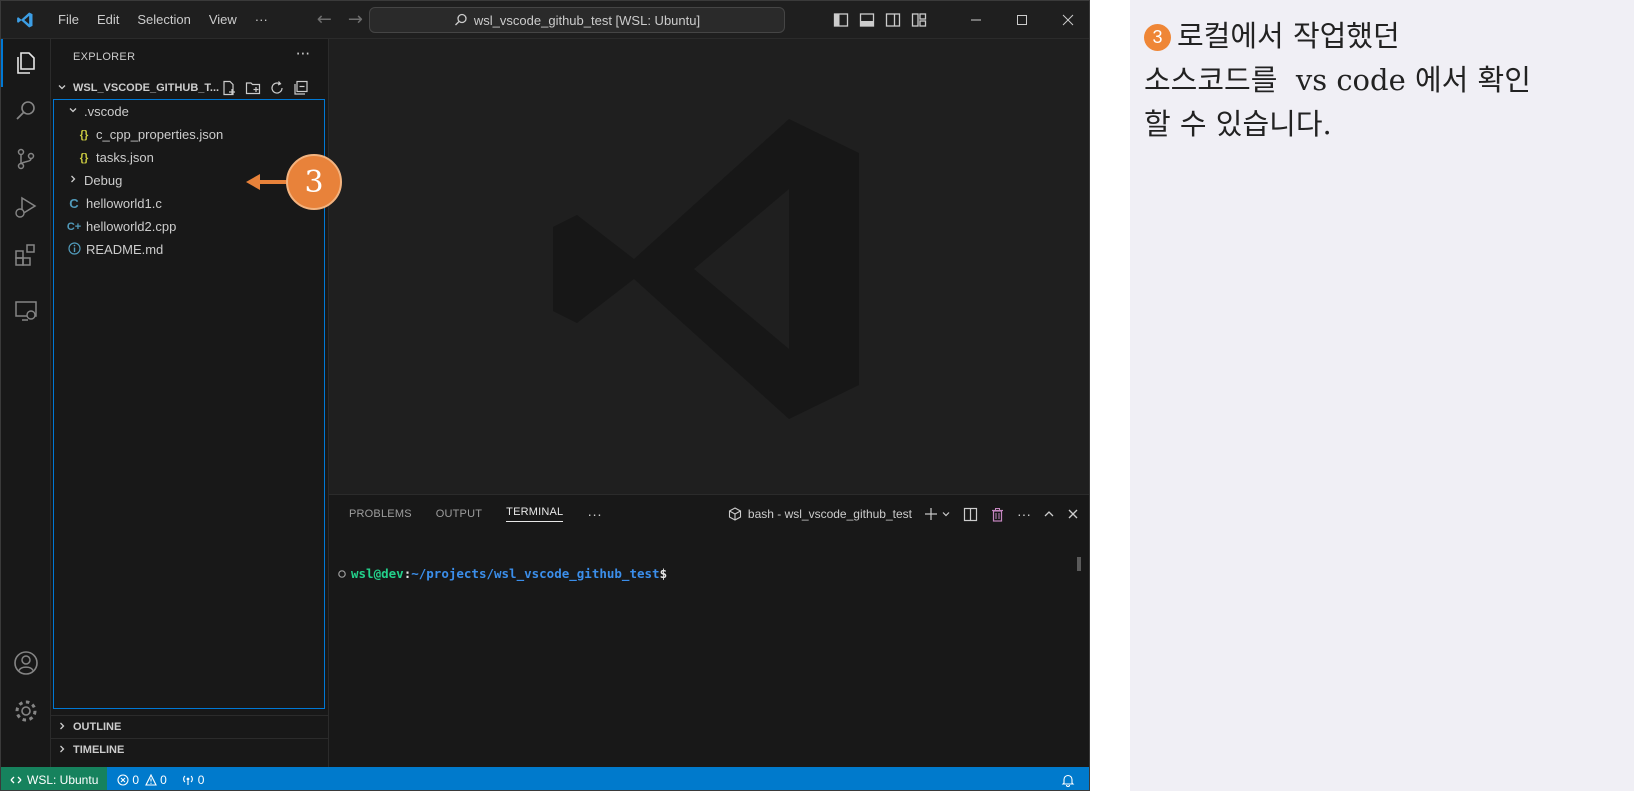 The image size is (1634, 791). Describe the element at coordinates (97, 727) in the screenshot. I see `outline-label: OUTLINE` at that location.